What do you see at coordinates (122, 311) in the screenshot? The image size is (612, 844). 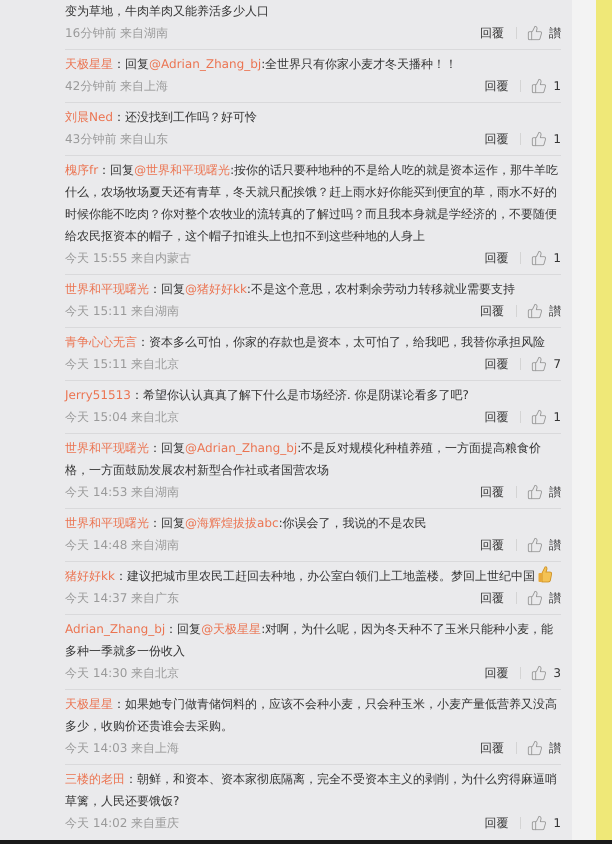 I see `comment-time: 今天 15:11 来自湖南` at bounding box center [122, 311].